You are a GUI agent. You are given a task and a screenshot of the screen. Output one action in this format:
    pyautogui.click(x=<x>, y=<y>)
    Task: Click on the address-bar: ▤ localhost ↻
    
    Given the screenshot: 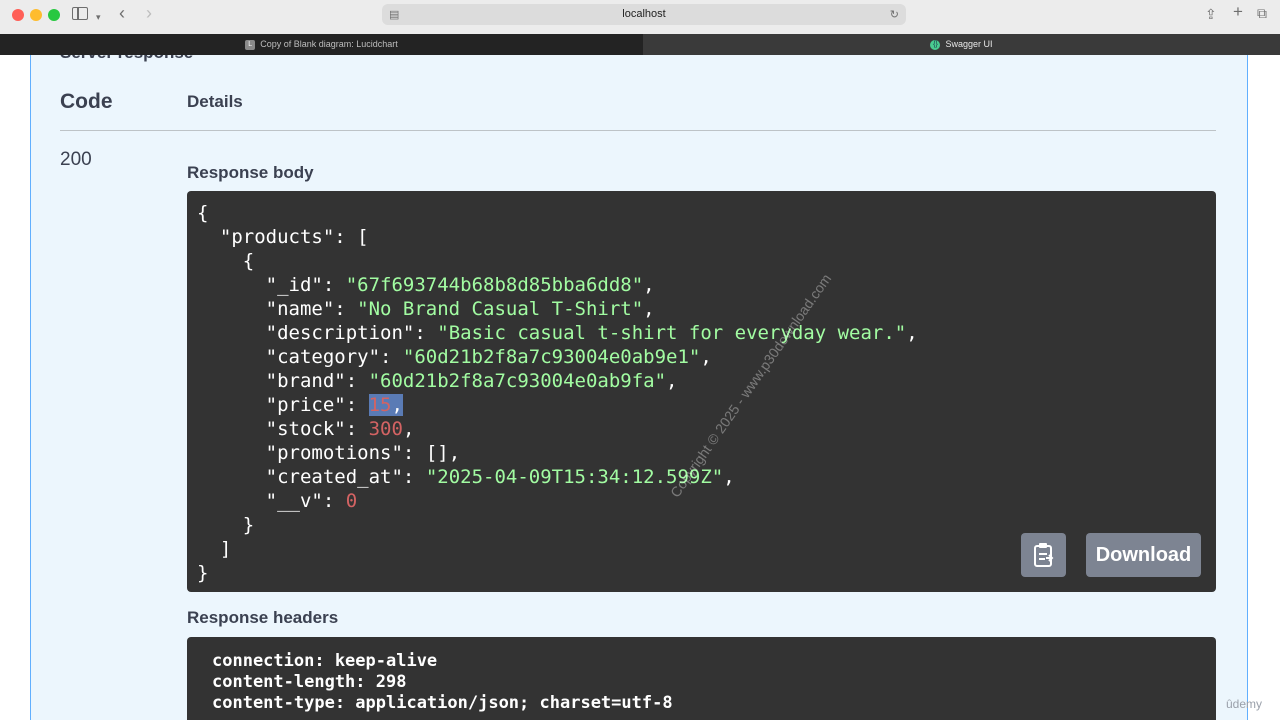 What is the action you would take?
    pyautogui.click(x=644, y=14)
    